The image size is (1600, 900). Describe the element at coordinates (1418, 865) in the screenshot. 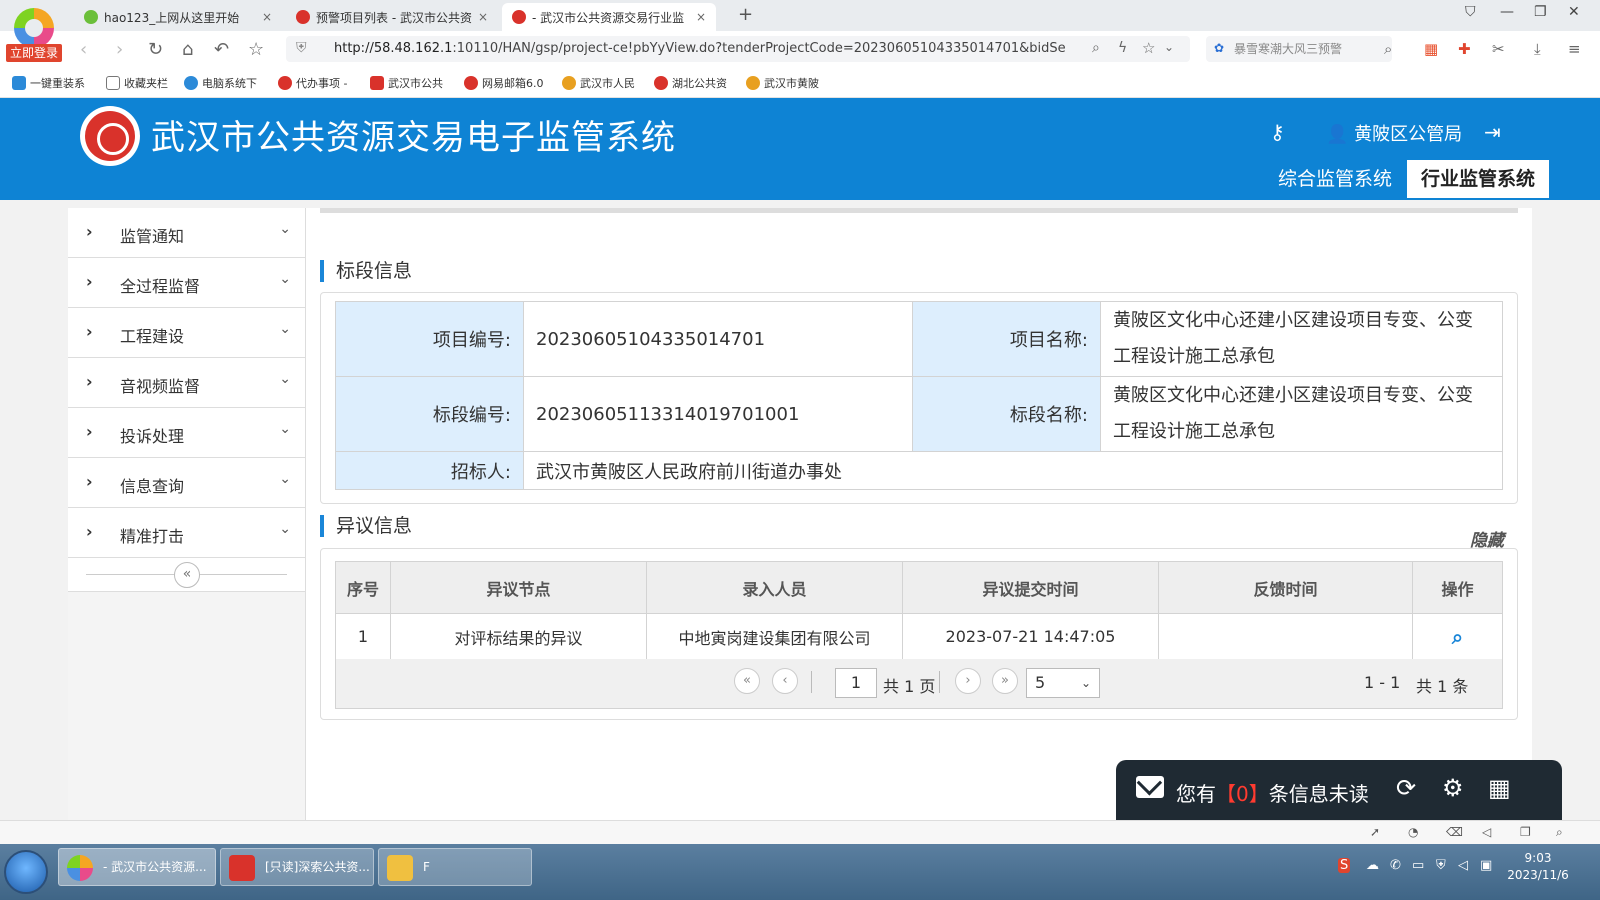

I see `battery-icon: ▭` at that location.